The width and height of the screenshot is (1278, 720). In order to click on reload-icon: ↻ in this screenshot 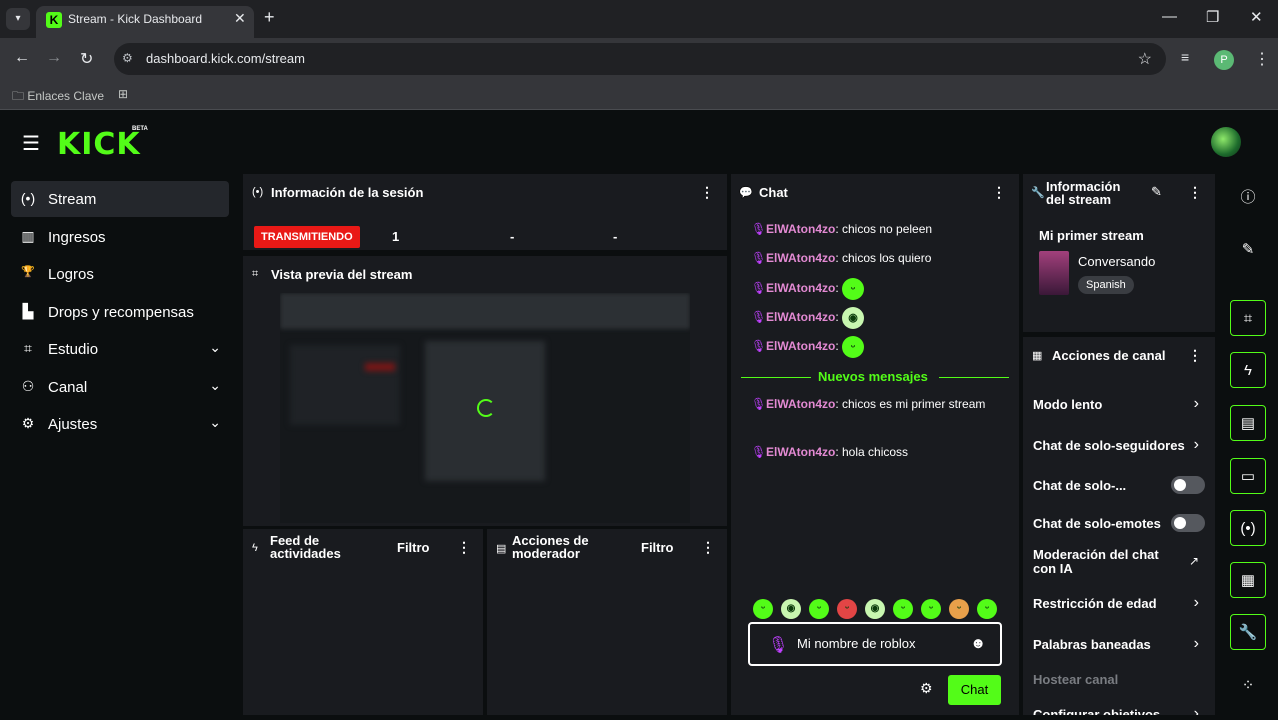, I will do `click(86, 59)`.